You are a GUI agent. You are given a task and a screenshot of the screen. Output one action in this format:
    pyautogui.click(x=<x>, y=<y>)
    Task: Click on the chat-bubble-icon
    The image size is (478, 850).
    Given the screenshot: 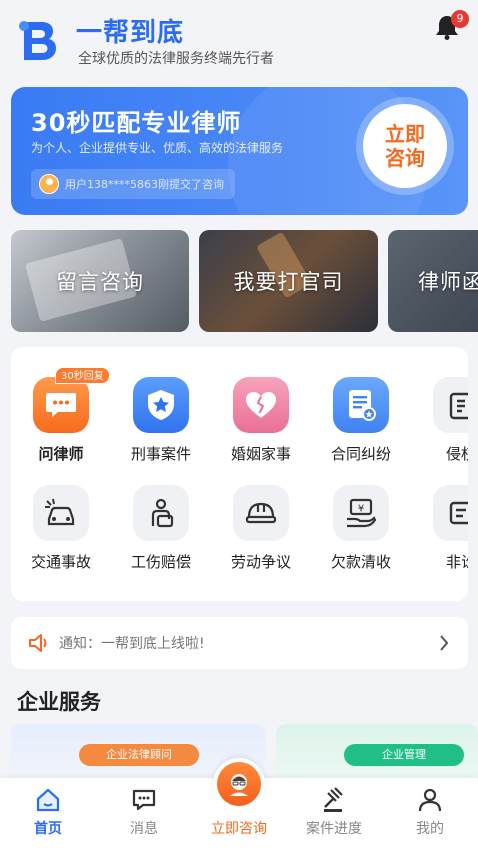 What is the action you would take?
    pyautogui.click(x=61, y=405)
    